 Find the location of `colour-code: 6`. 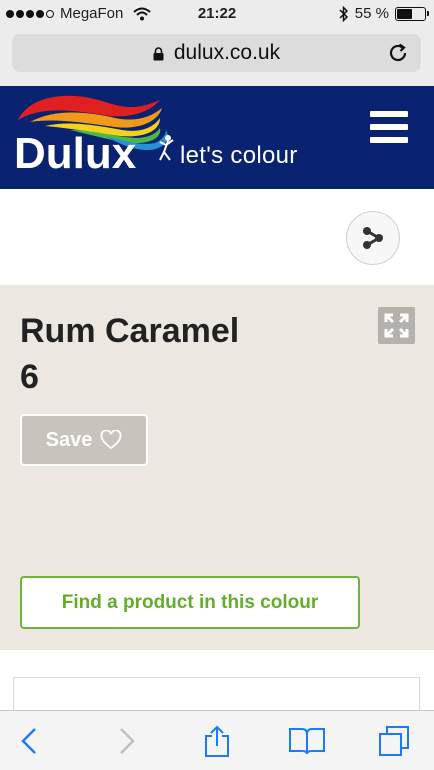

colour-code: 6 is located at coordinates (29, 377).